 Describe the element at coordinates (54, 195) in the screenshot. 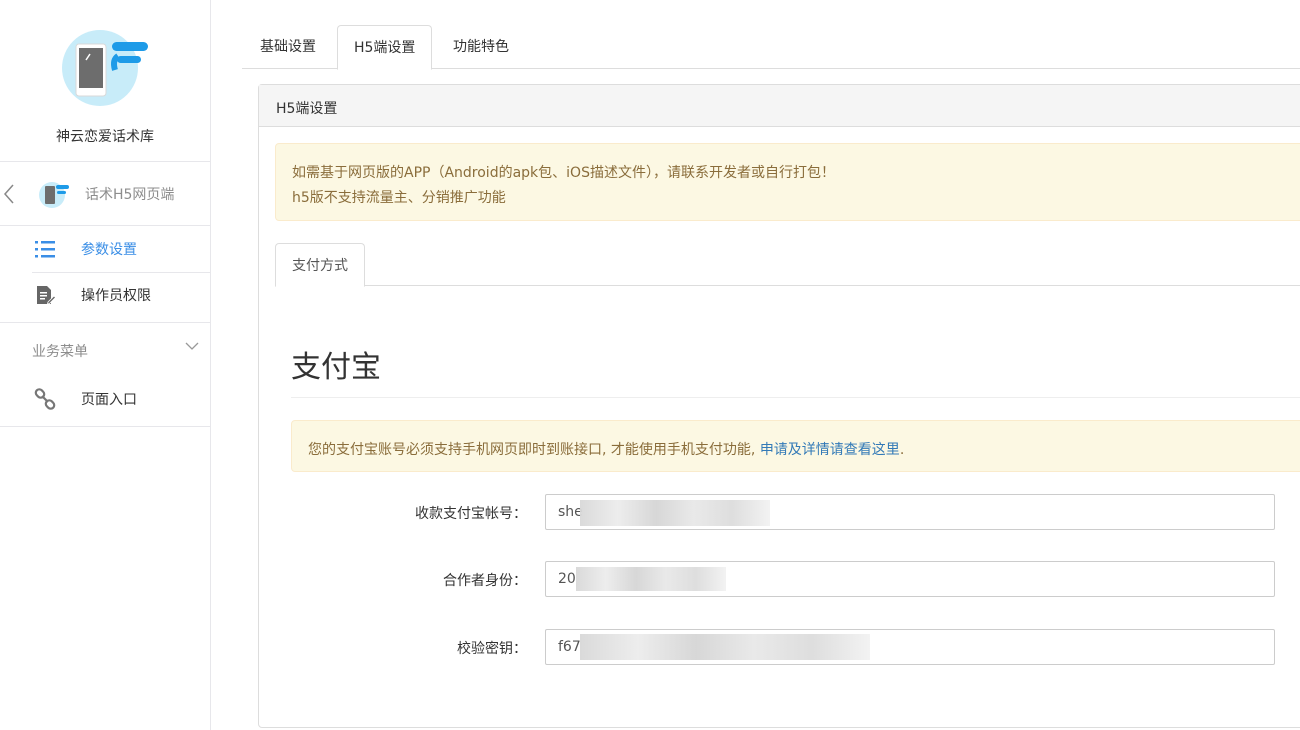

I see `sub-app-logo-icon` at that location.